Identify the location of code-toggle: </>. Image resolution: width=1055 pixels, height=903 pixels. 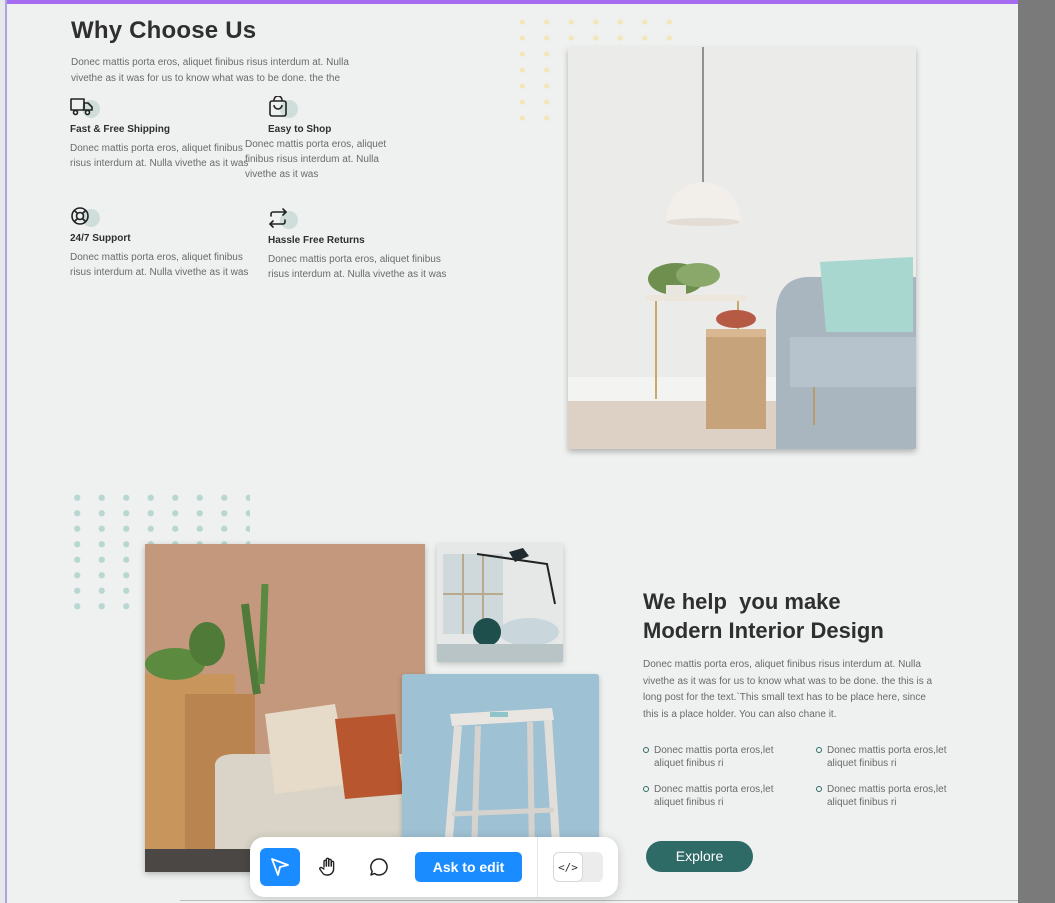
(578, 867).